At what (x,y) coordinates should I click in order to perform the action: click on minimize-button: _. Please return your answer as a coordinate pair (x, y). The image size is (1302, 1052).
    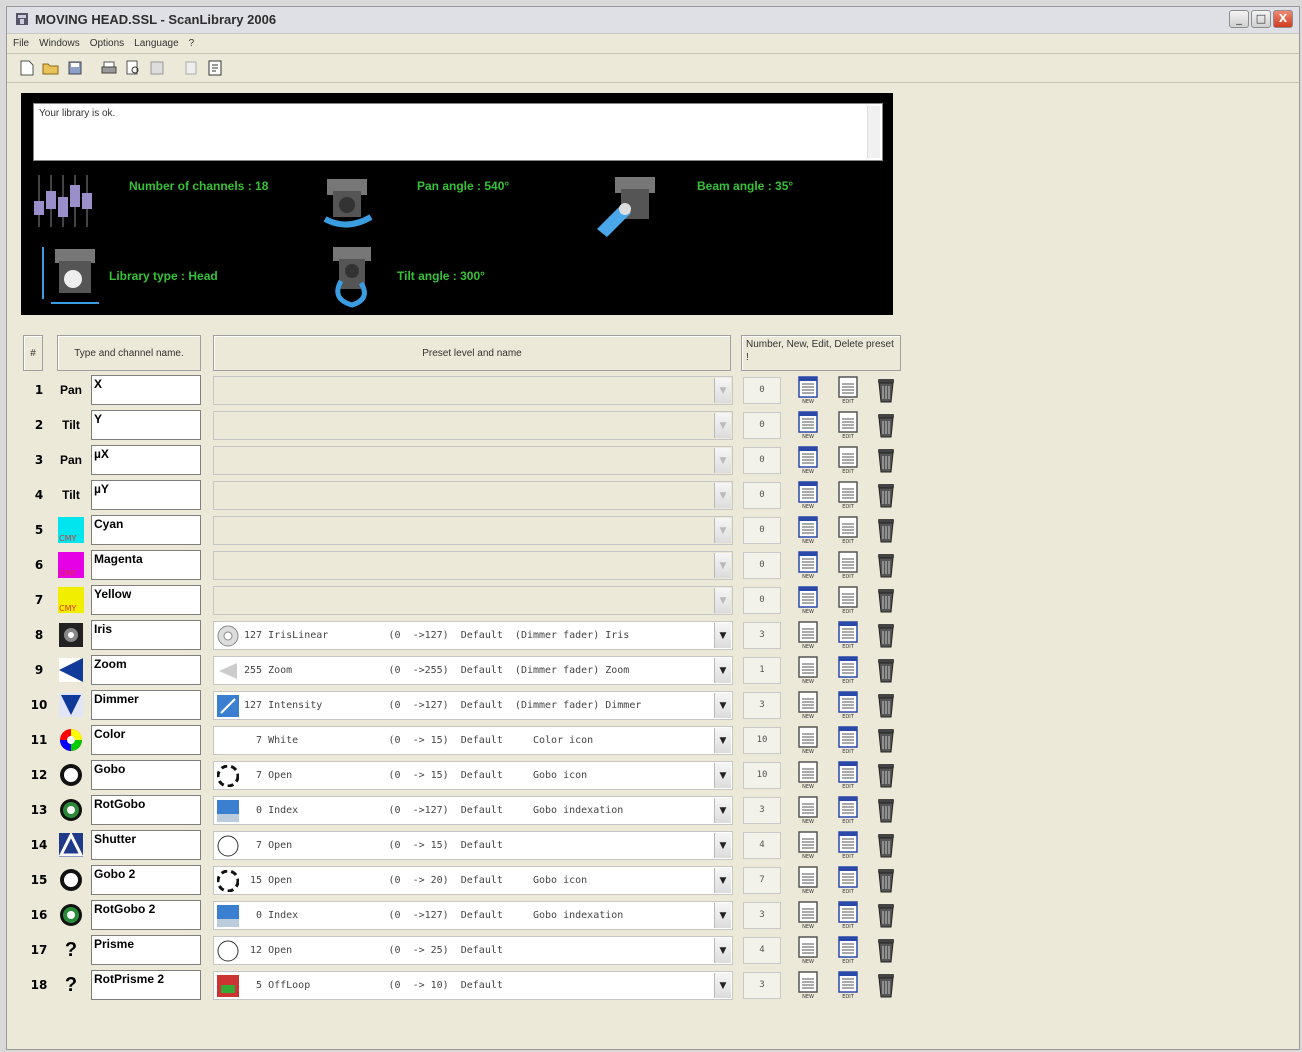
    Looking at the image, I should click on (1239, 19).